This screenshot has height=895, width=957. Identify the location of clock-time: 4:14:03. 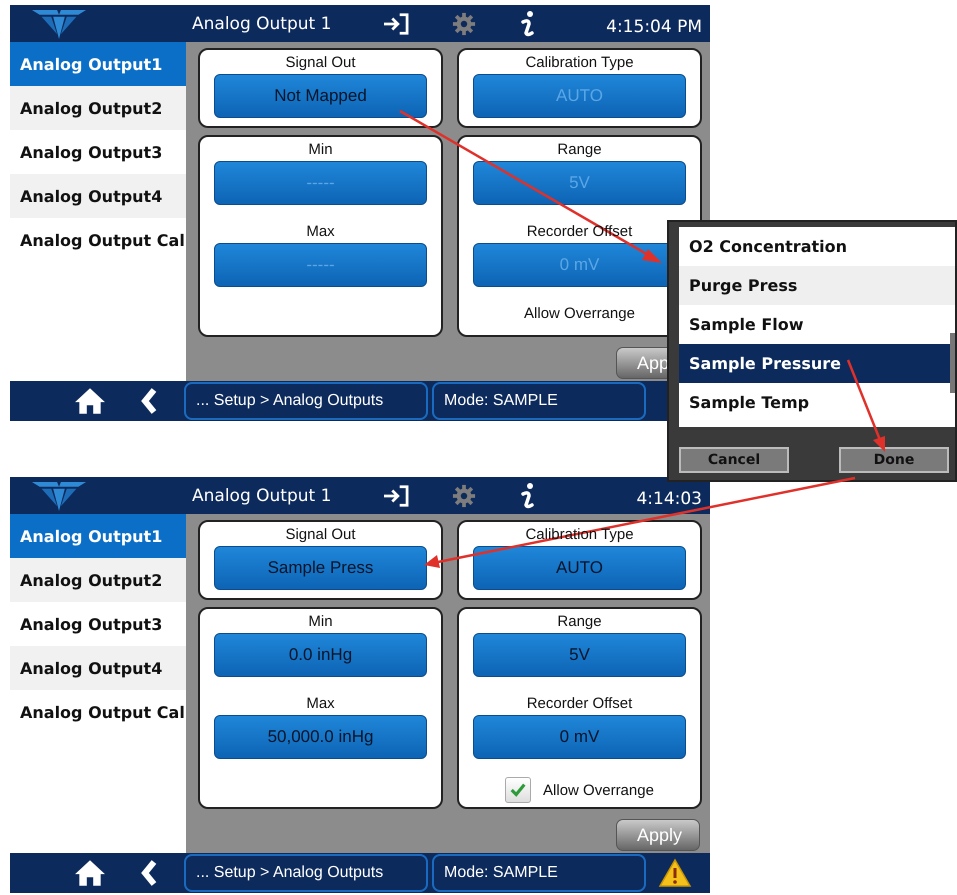
(669, 498).